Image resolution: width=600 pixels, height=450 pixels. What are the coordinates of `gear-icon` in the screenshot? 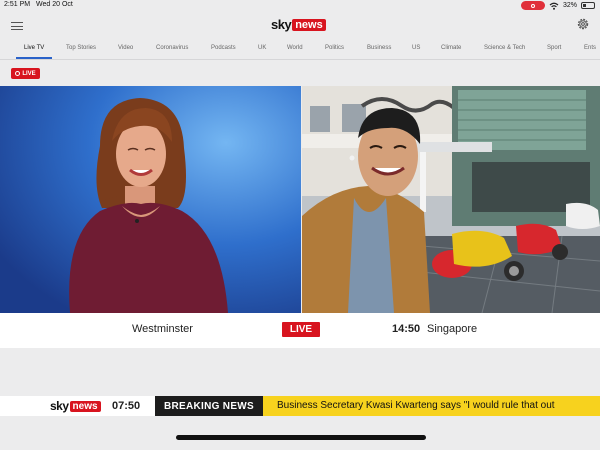 It's located at (583, 24).